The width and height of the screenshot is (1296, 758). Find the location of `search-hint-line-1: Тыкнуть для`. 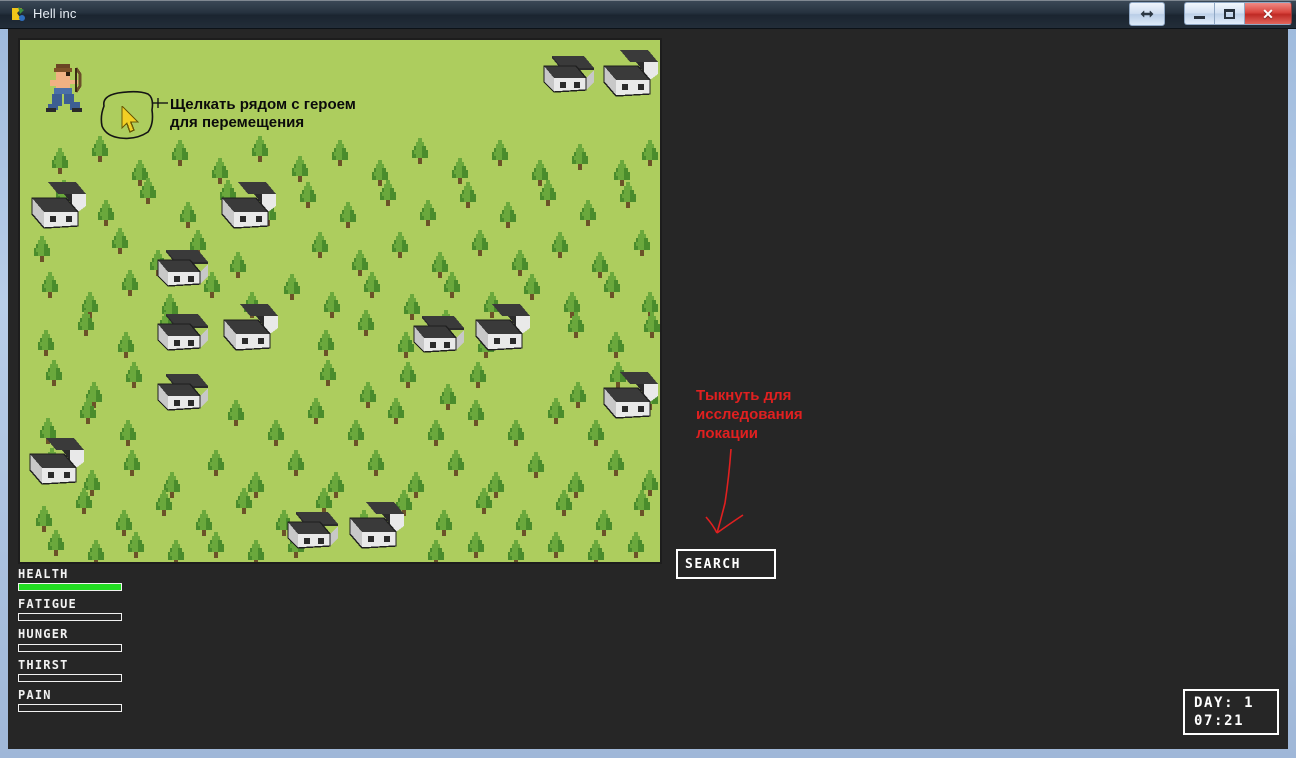

search-hint-line-1: Тыкнуть для is located at coordinates (744, 395).